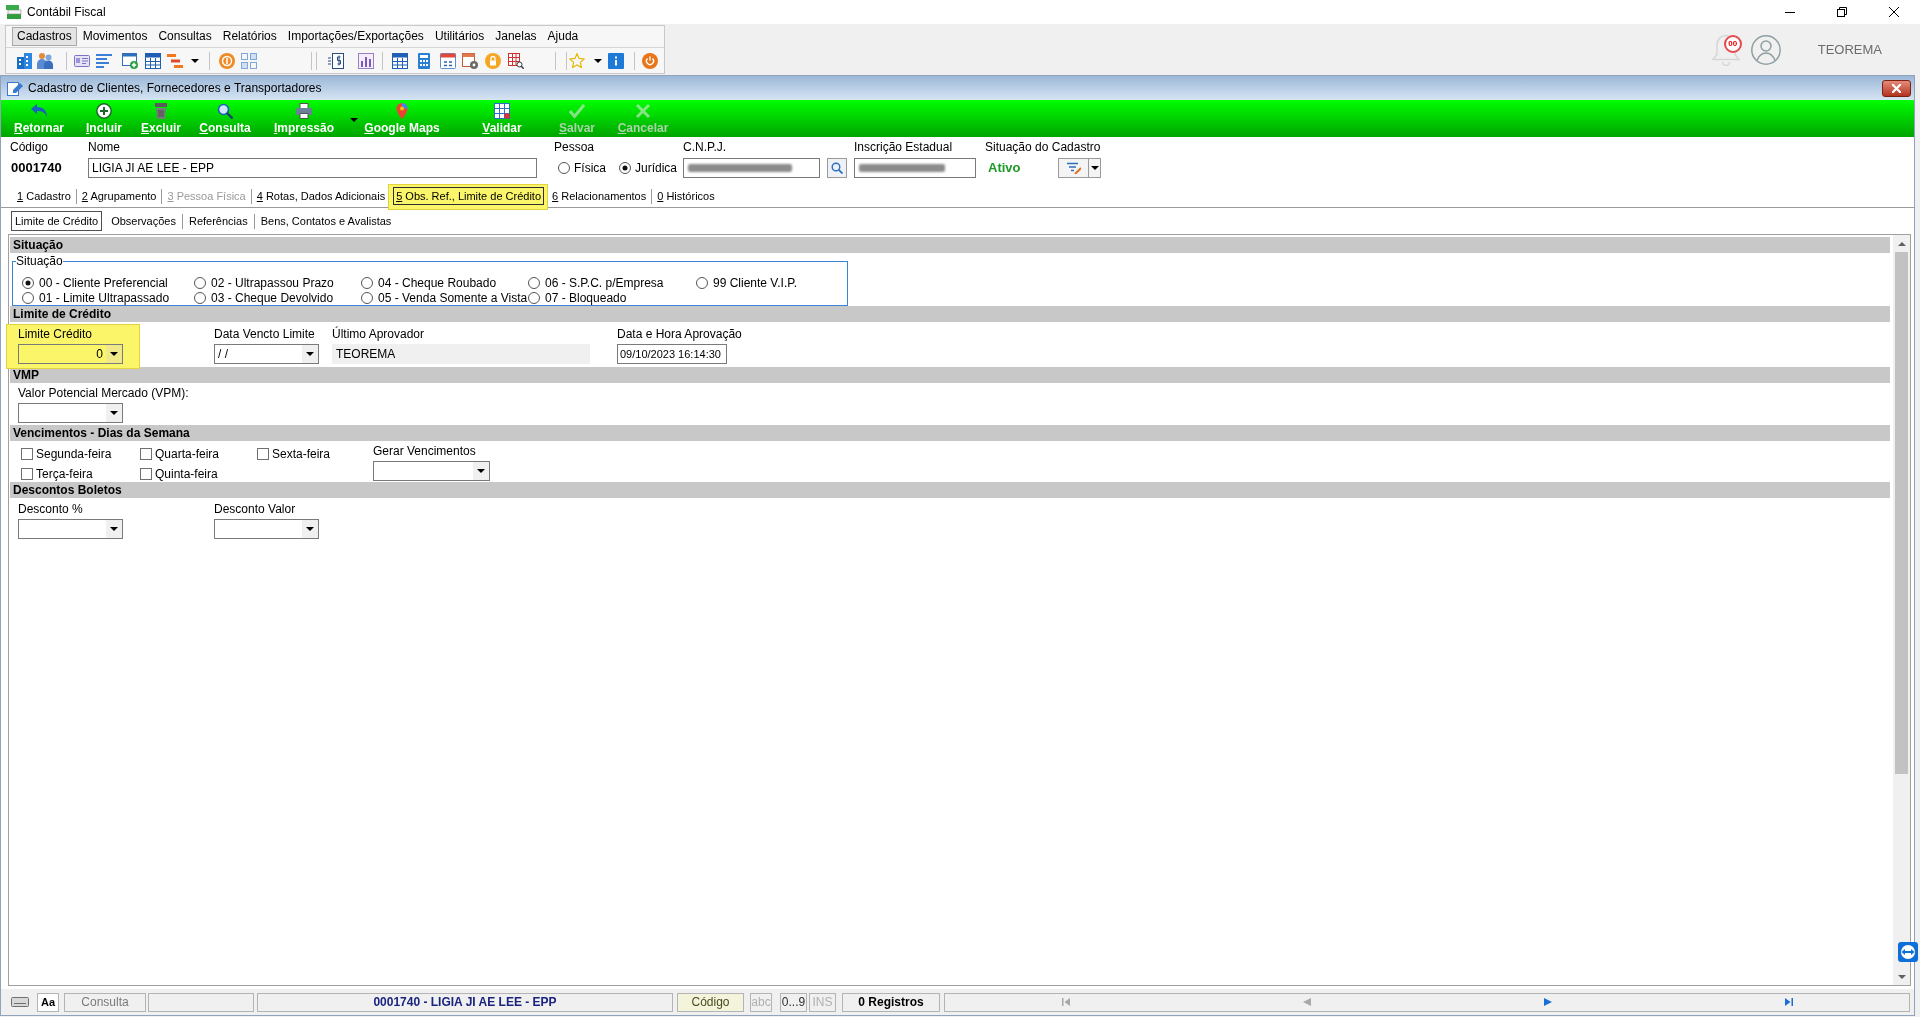  I want to click on tab: Limite de Crédito, so click(57, 221).